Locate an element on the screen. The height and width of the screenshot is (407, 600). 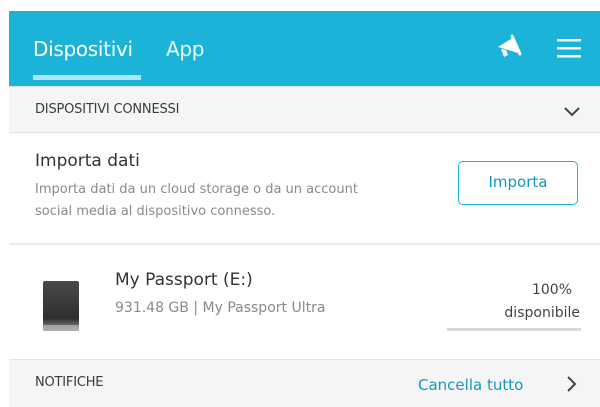
active-tab-indicator is located at coordinates (87, 77).